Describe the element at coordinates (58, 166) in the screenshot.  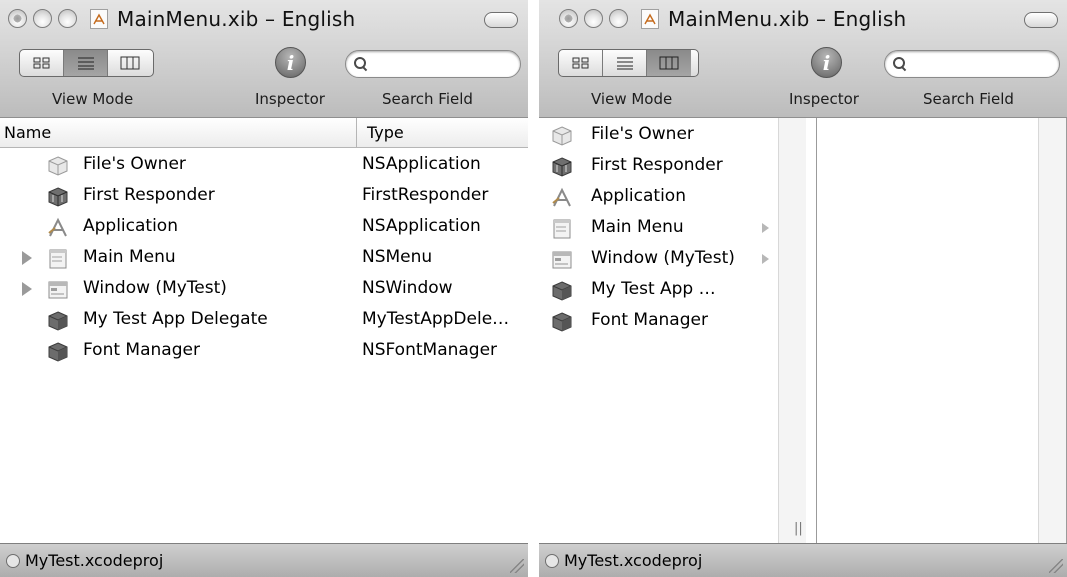
I see `files-owner-cube-icon` at that location.